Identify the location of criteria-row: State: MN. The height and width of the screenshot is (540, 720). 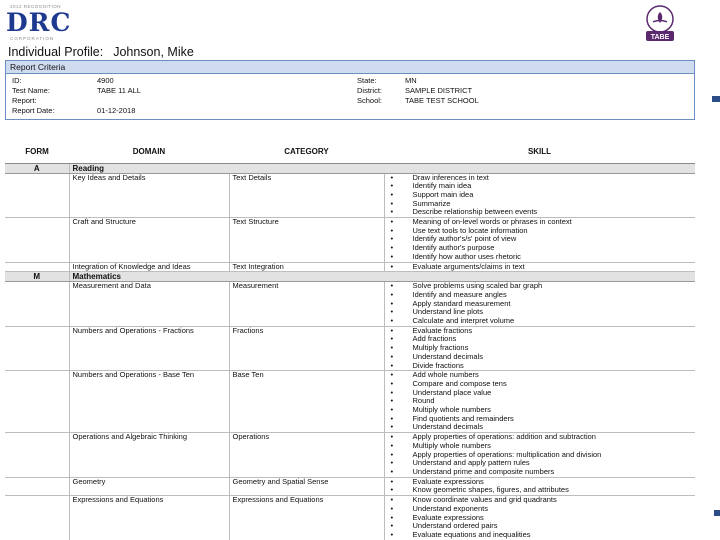
(418, 81).